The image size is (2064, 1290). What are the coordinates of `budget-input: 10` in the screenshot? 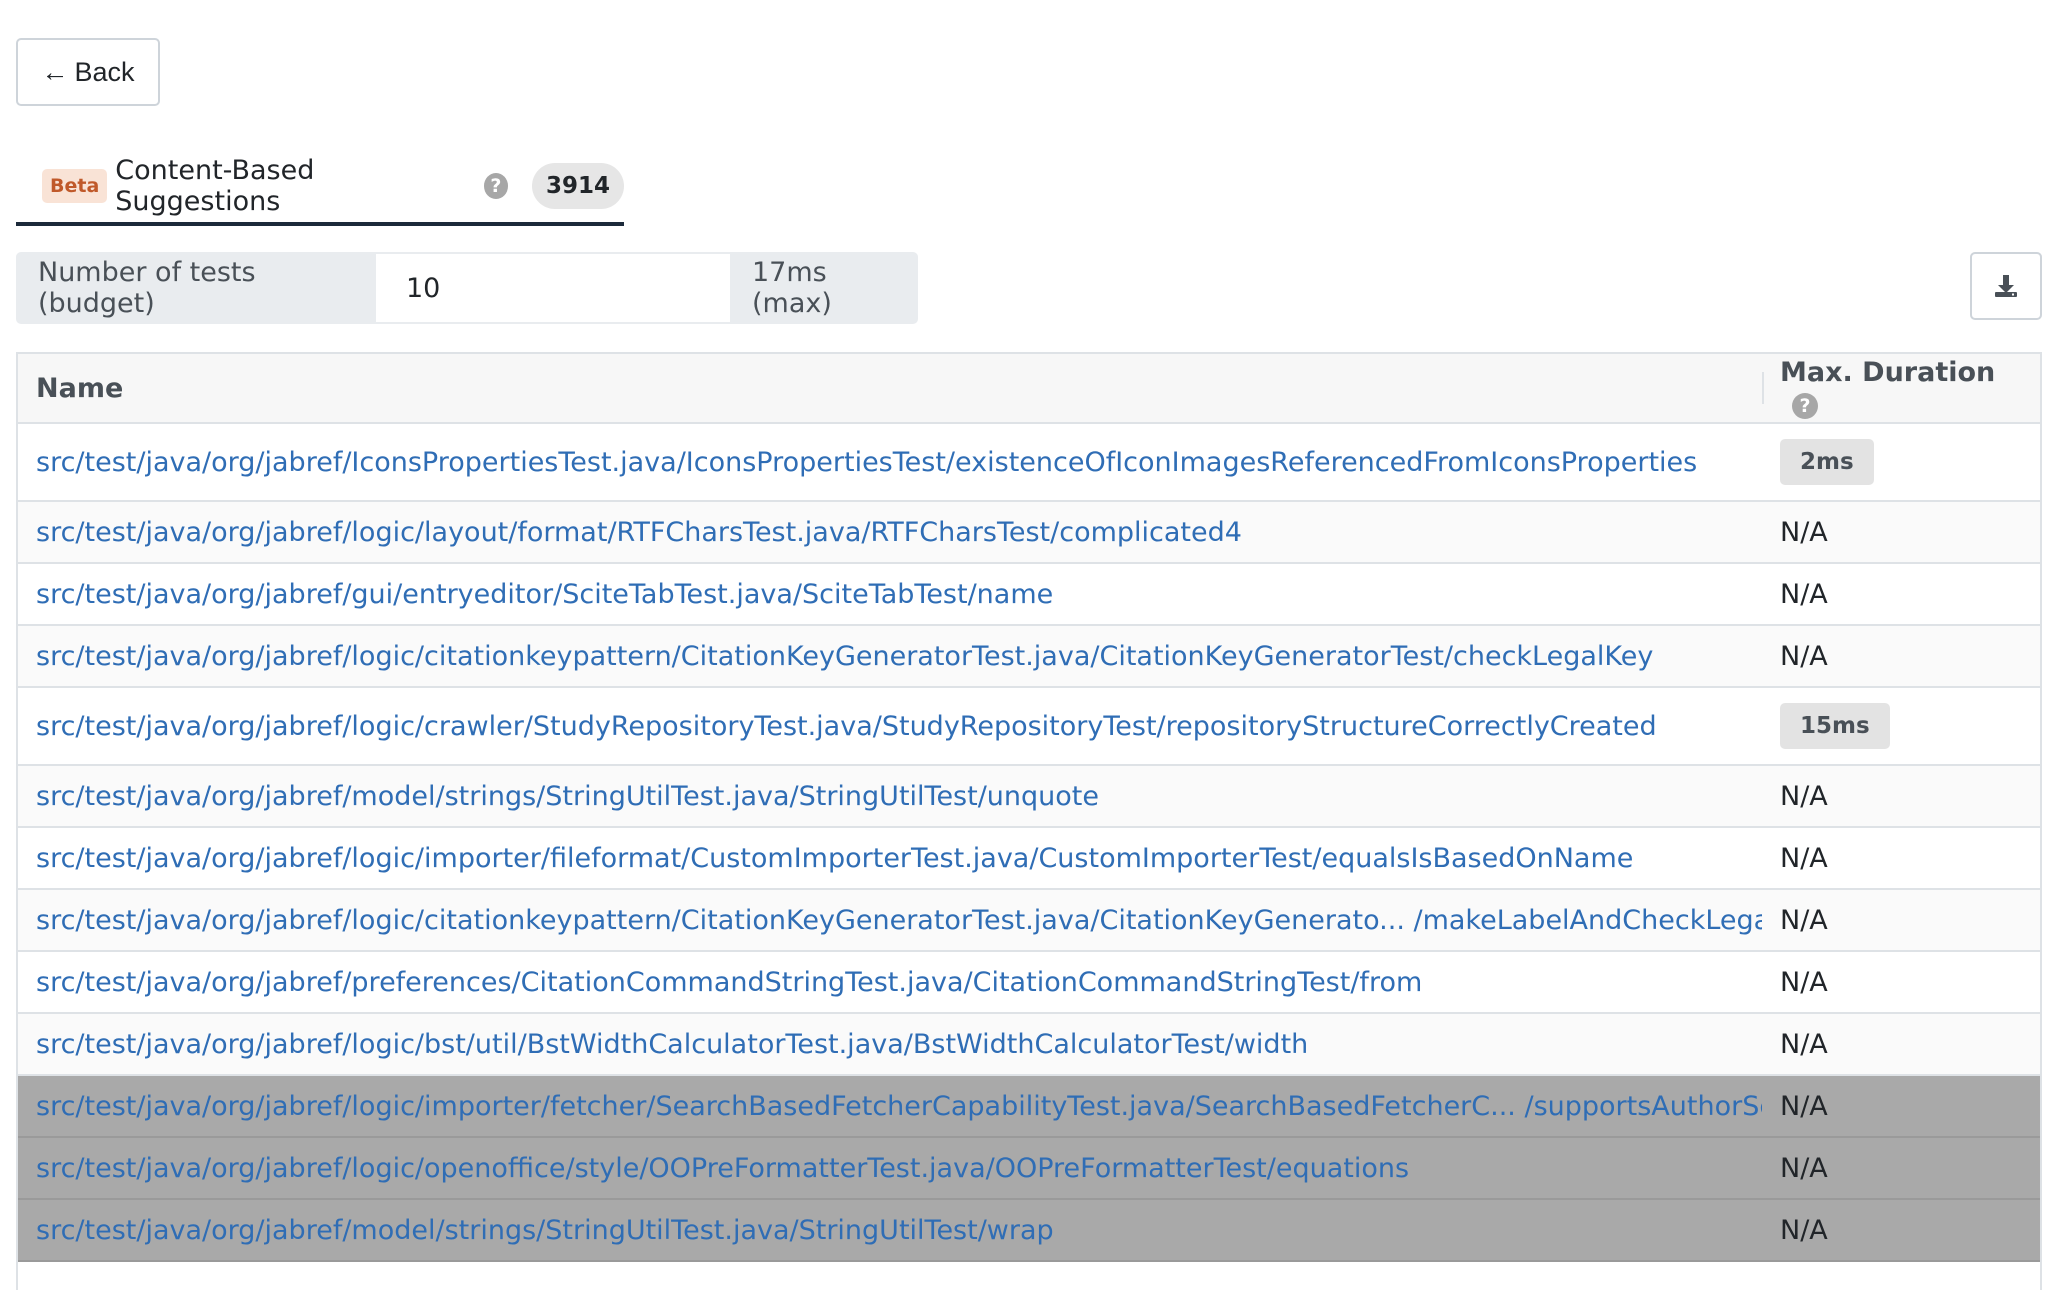 It's located at (553, 288).